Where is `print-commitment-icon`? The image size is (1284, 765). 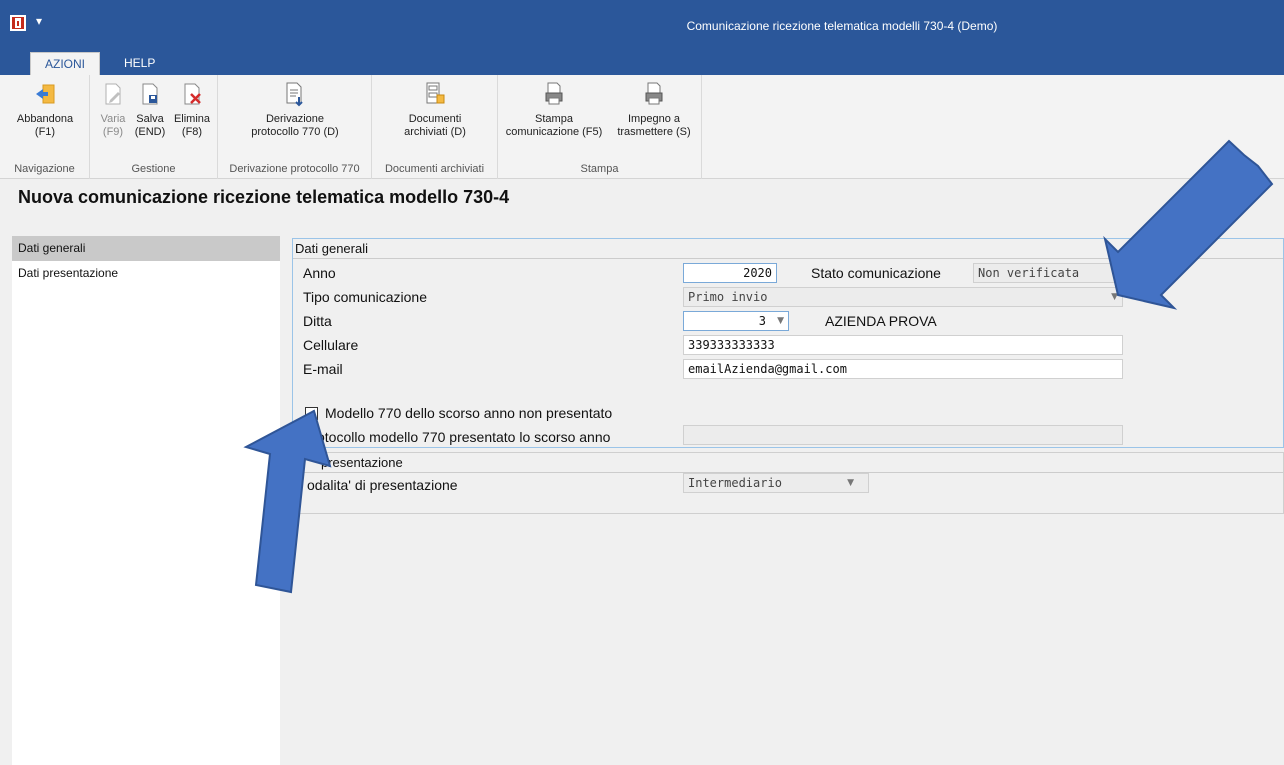 print-commitment-icon is located at coordinates (654, 93).